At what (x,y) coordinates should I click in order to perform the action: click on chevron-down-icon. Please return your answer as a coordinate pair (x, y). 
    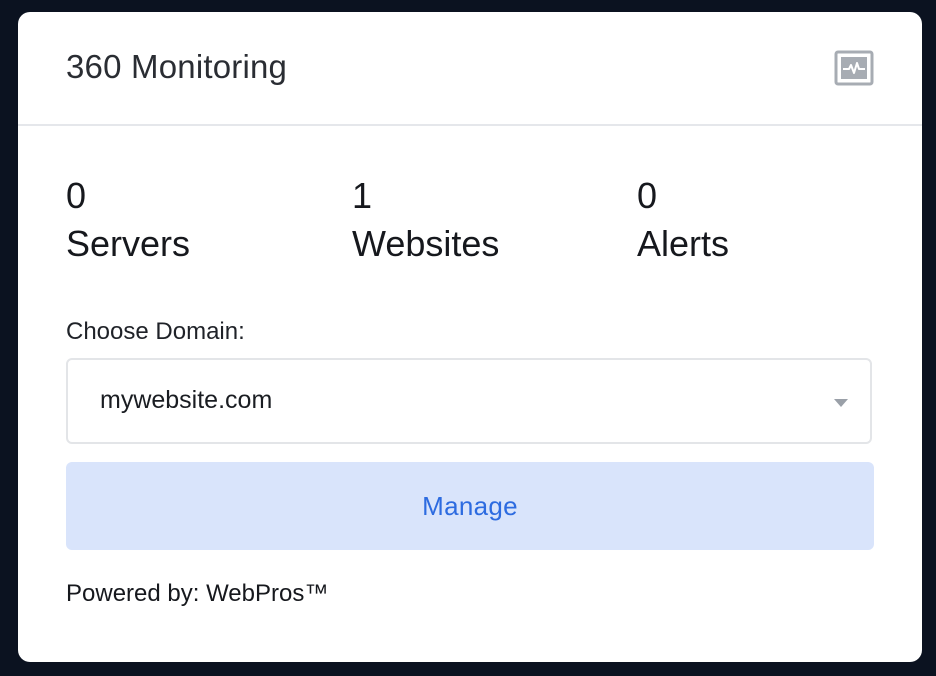
    Looking at the image, I should click on (841, 403).